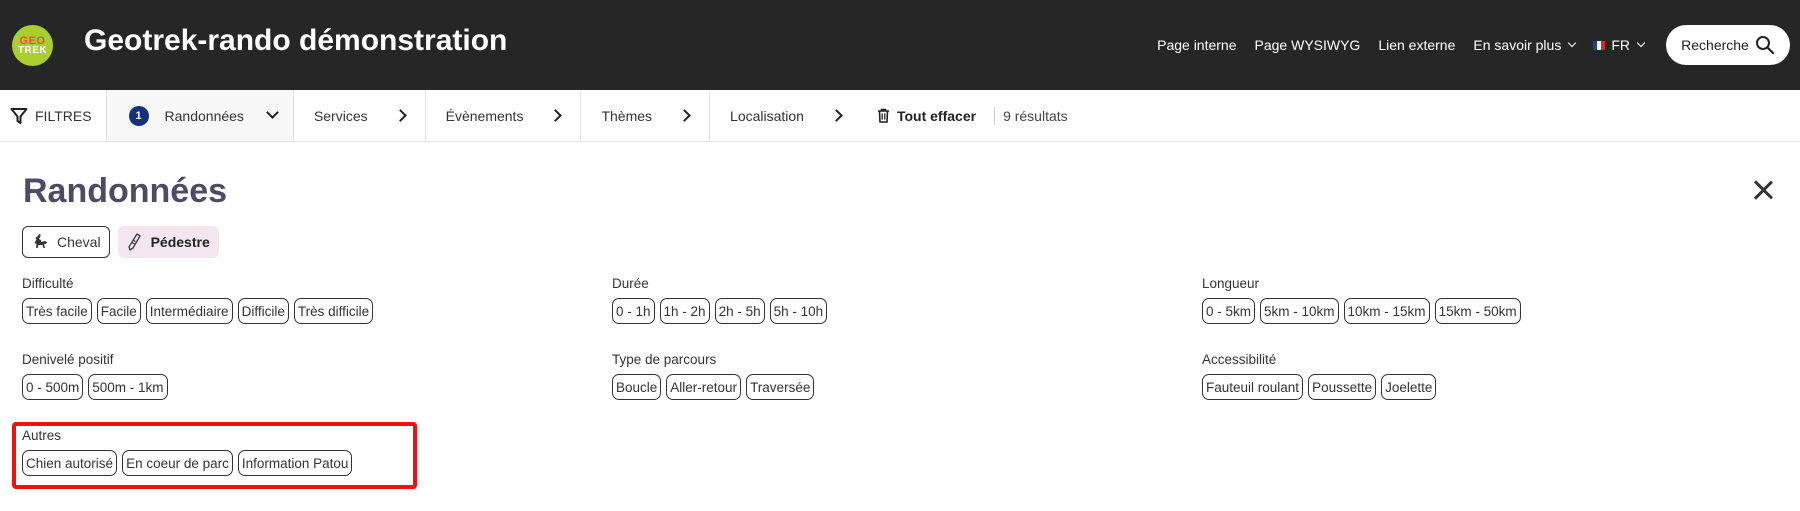 The width and height of the screenshot is (1800, 511). What do you see at coordinates (1299, 311) in the screenshot?
I see `chip-longueur-5-10km: 5km - 10km` at bounding box center [1299, 311].